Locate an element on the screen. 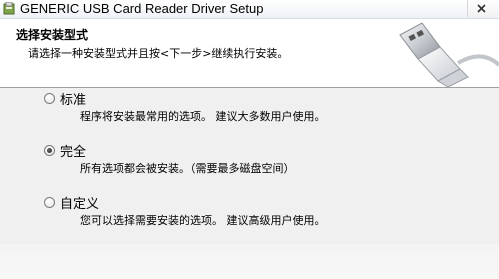  standard-radio-button is located at coordinates (49, 98).